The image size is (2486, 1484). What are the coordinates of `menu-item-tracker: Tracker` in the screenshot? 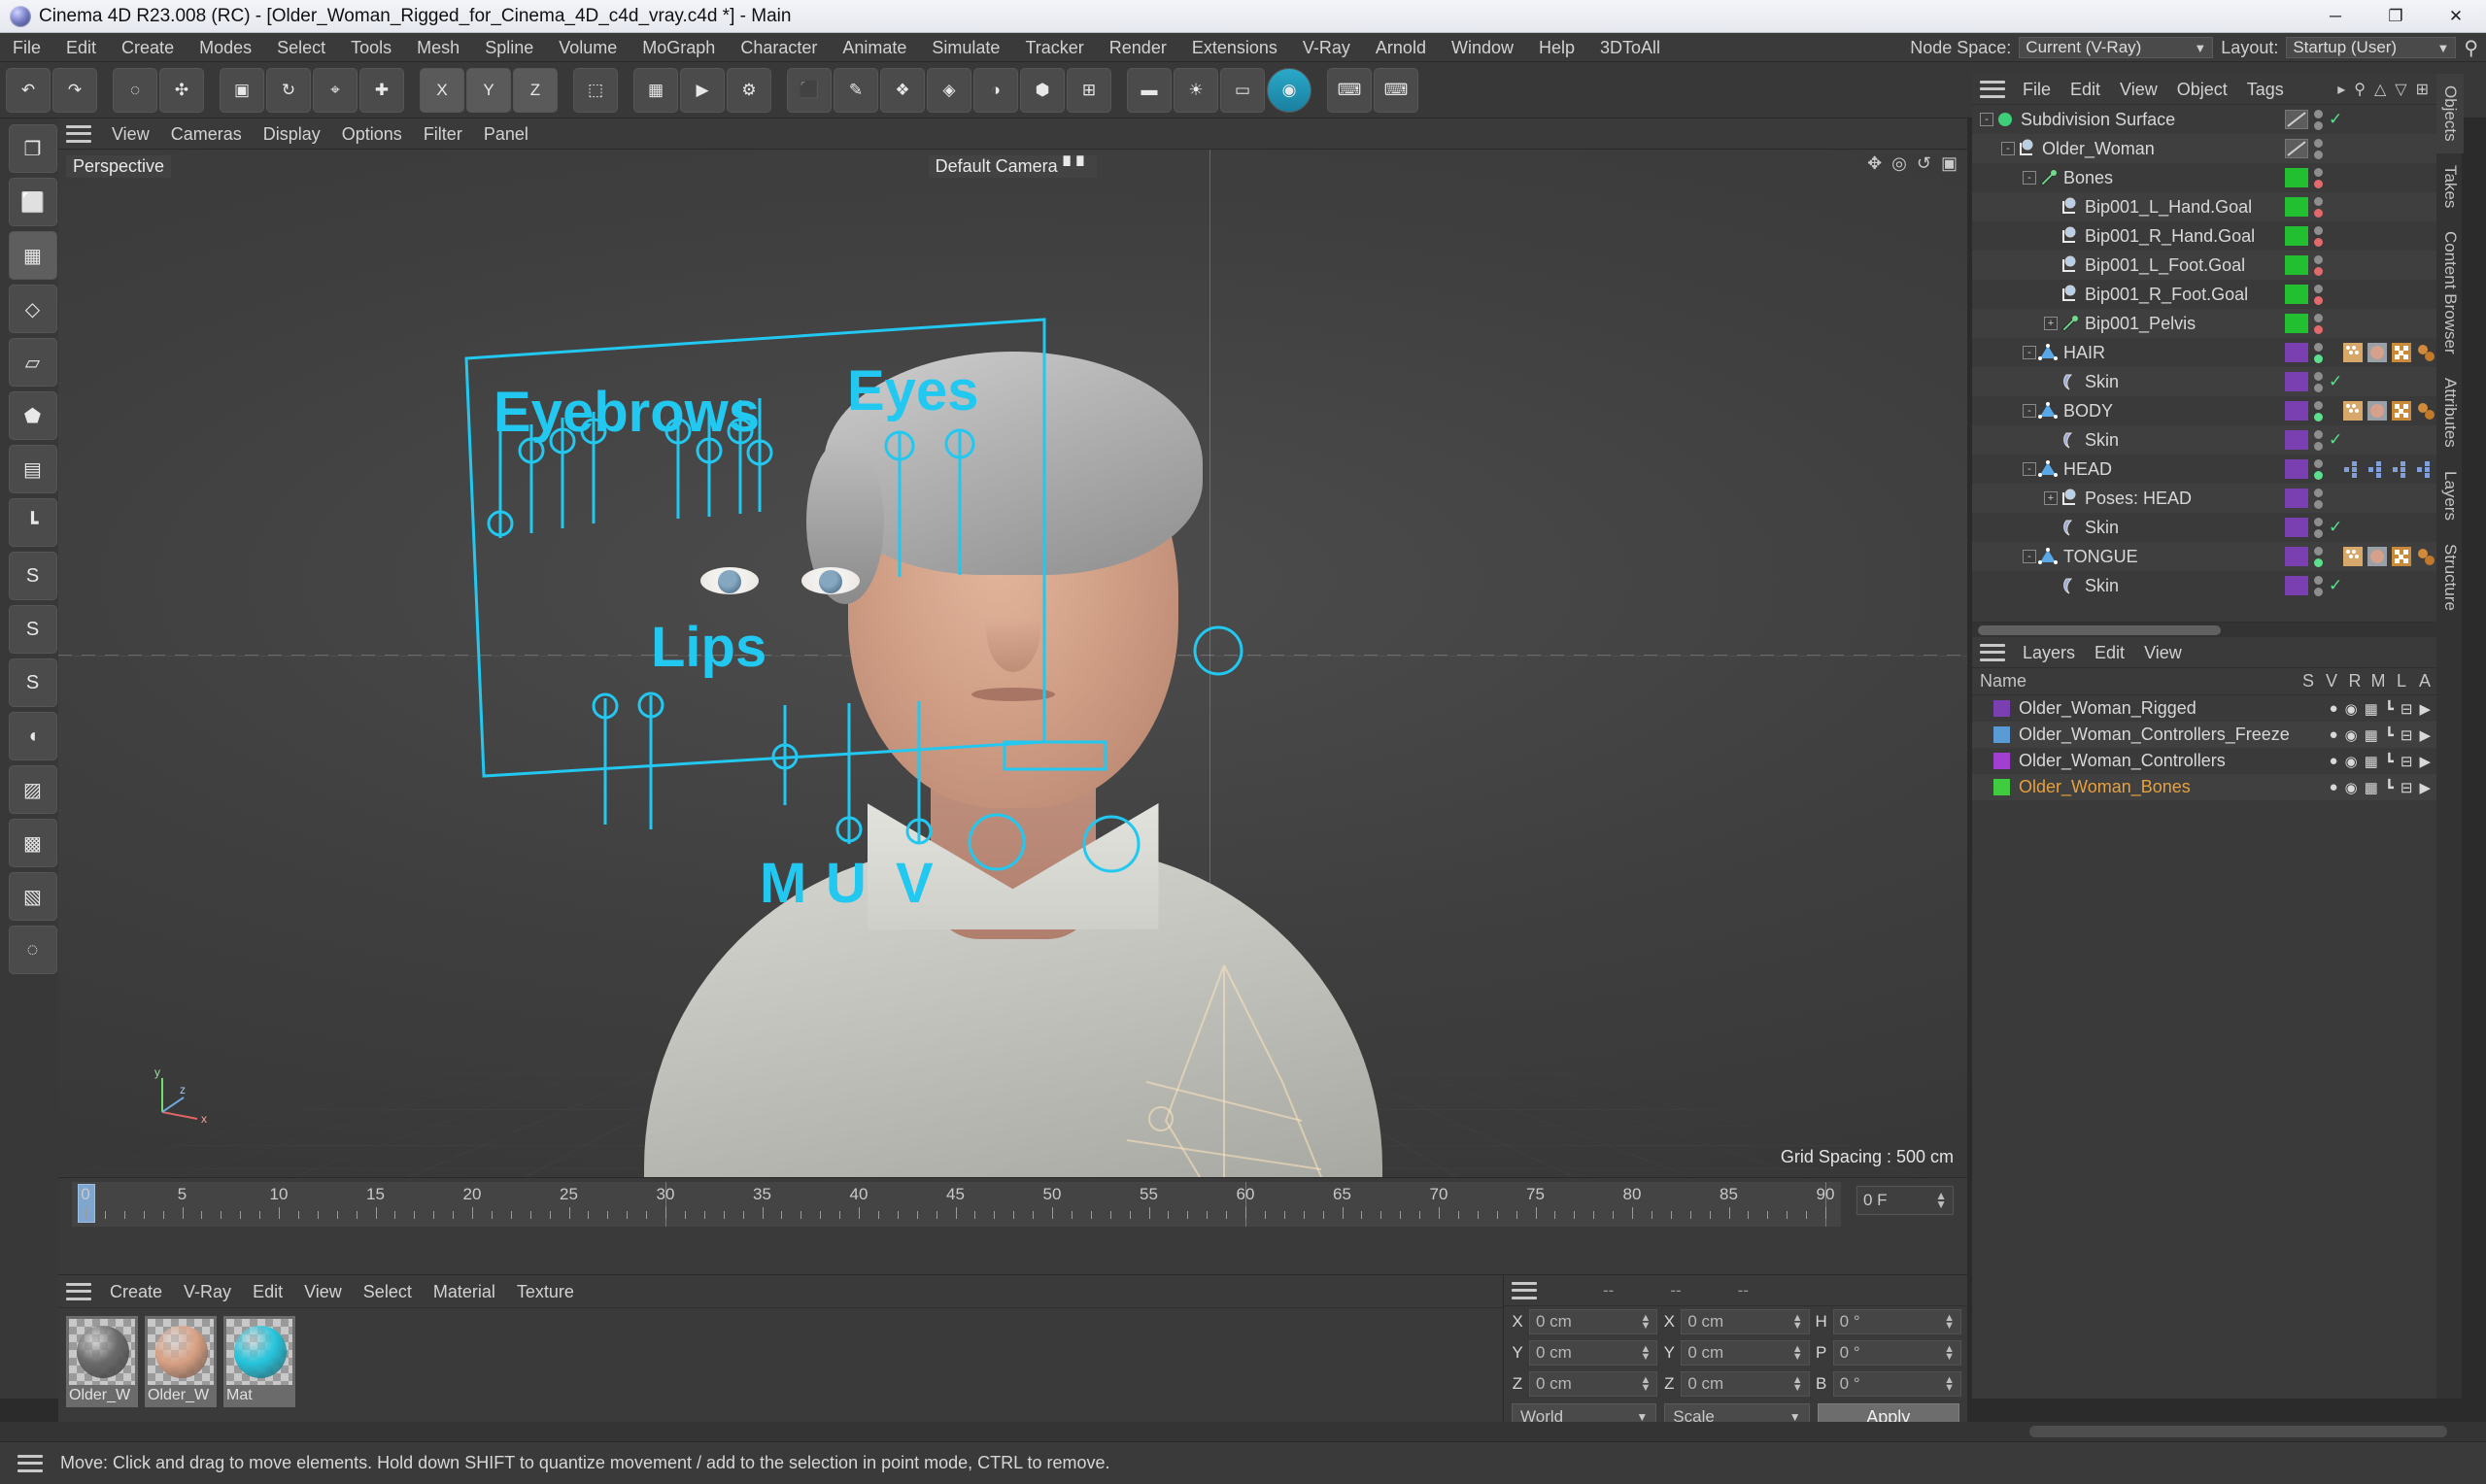 It's located at (1054, 47).